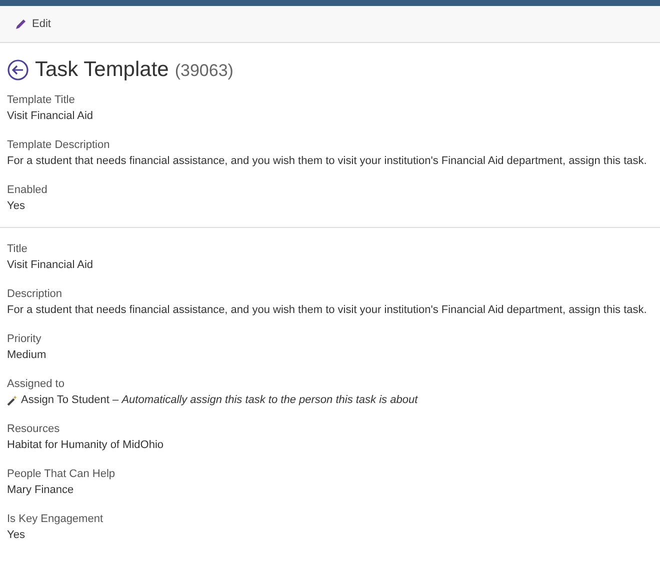 The height and width of the screenshot is (568, 660). I want to click on field-label: Assigned to, so click(36, 384).